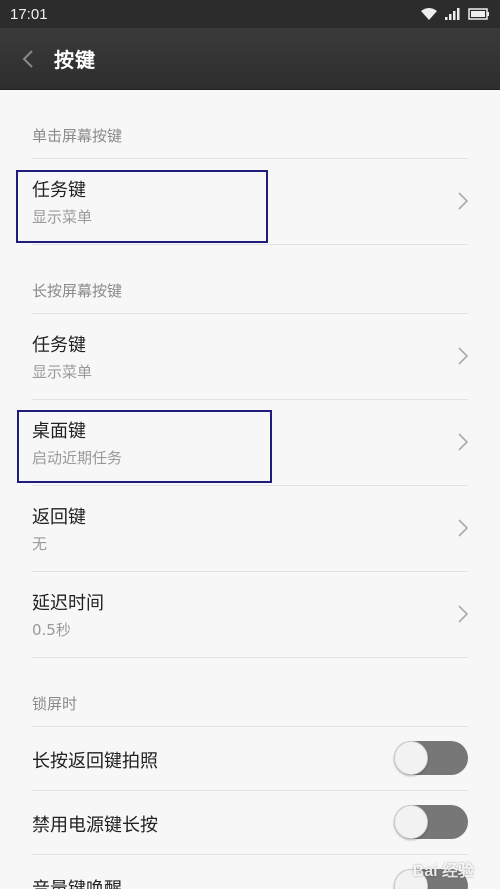 The height and width of the screenshot is (889, 500). What do you see at coordinates (250, 443) in the screenshot?
I see `long-press-home-key: 桌面键 启动近期任务` at bounding box center [250, 443].